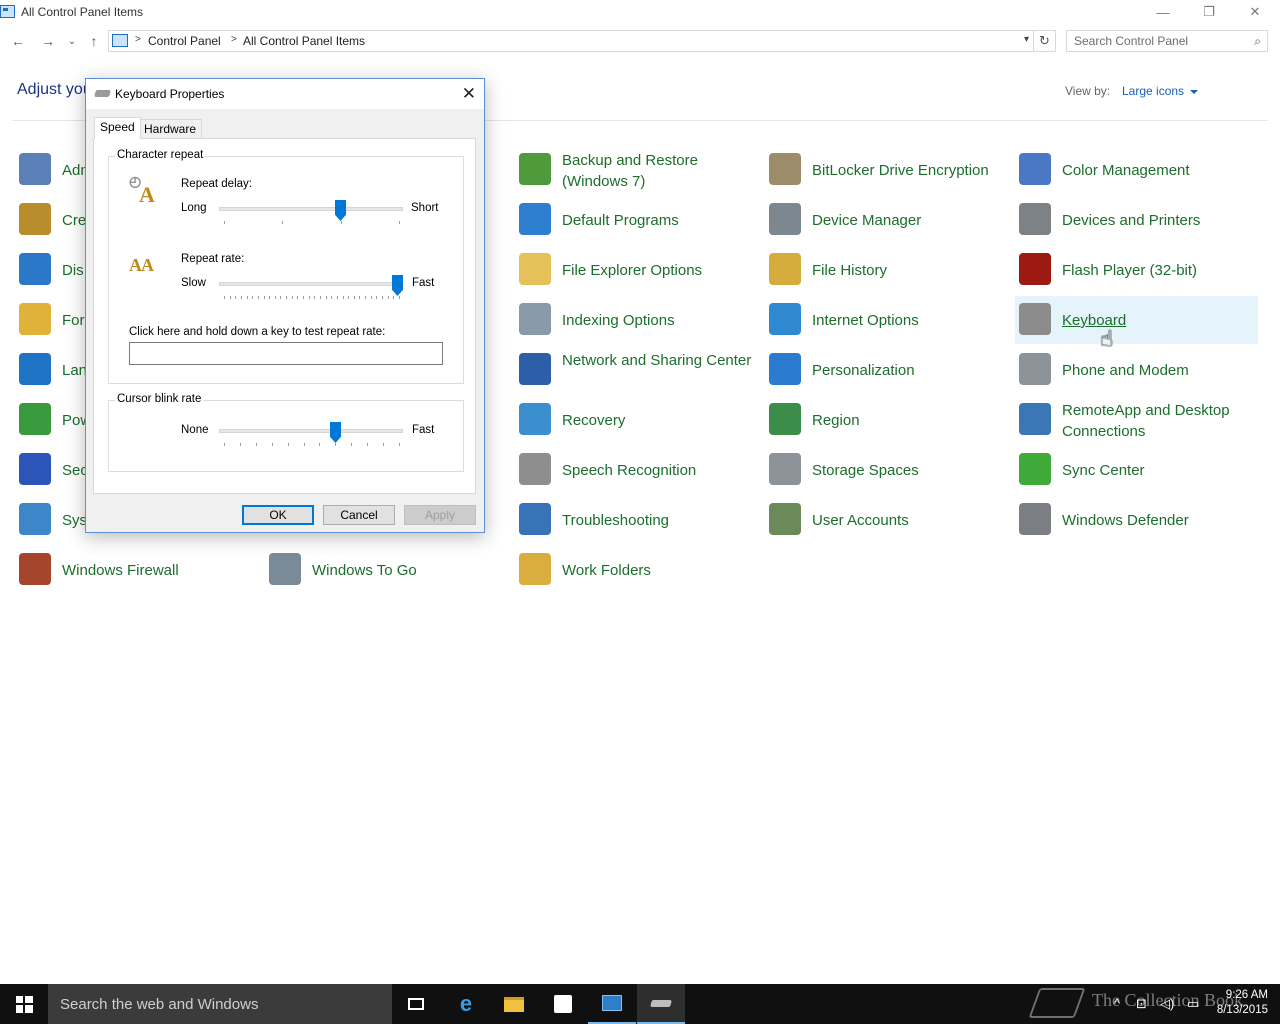 The height and width of the screenshot is (1024, 1280). Describe the element at coordinates (1136, 270) in the screenshot. I see `item-flash-player-32-bit: Flash Player (32-bit)` at that location.